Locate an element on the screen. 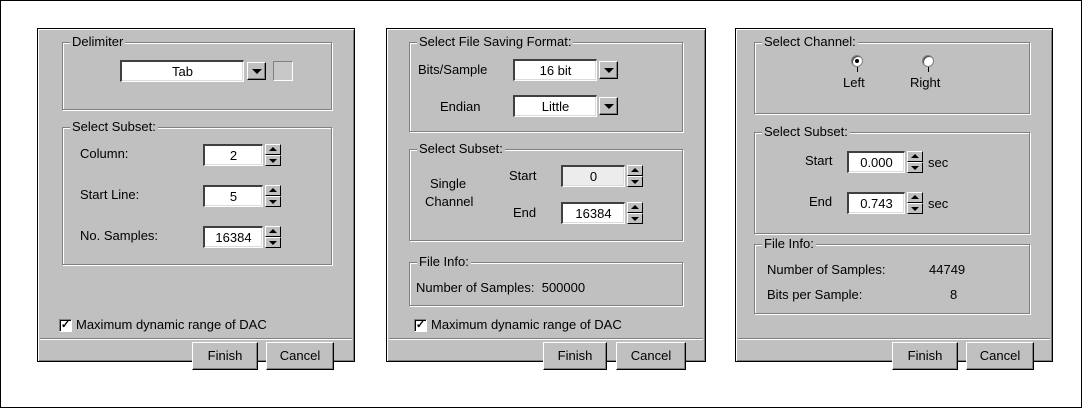 The height and width of the screenshot is (408, 1082). delimiter-custom-box is located at coordinates (283, 71).